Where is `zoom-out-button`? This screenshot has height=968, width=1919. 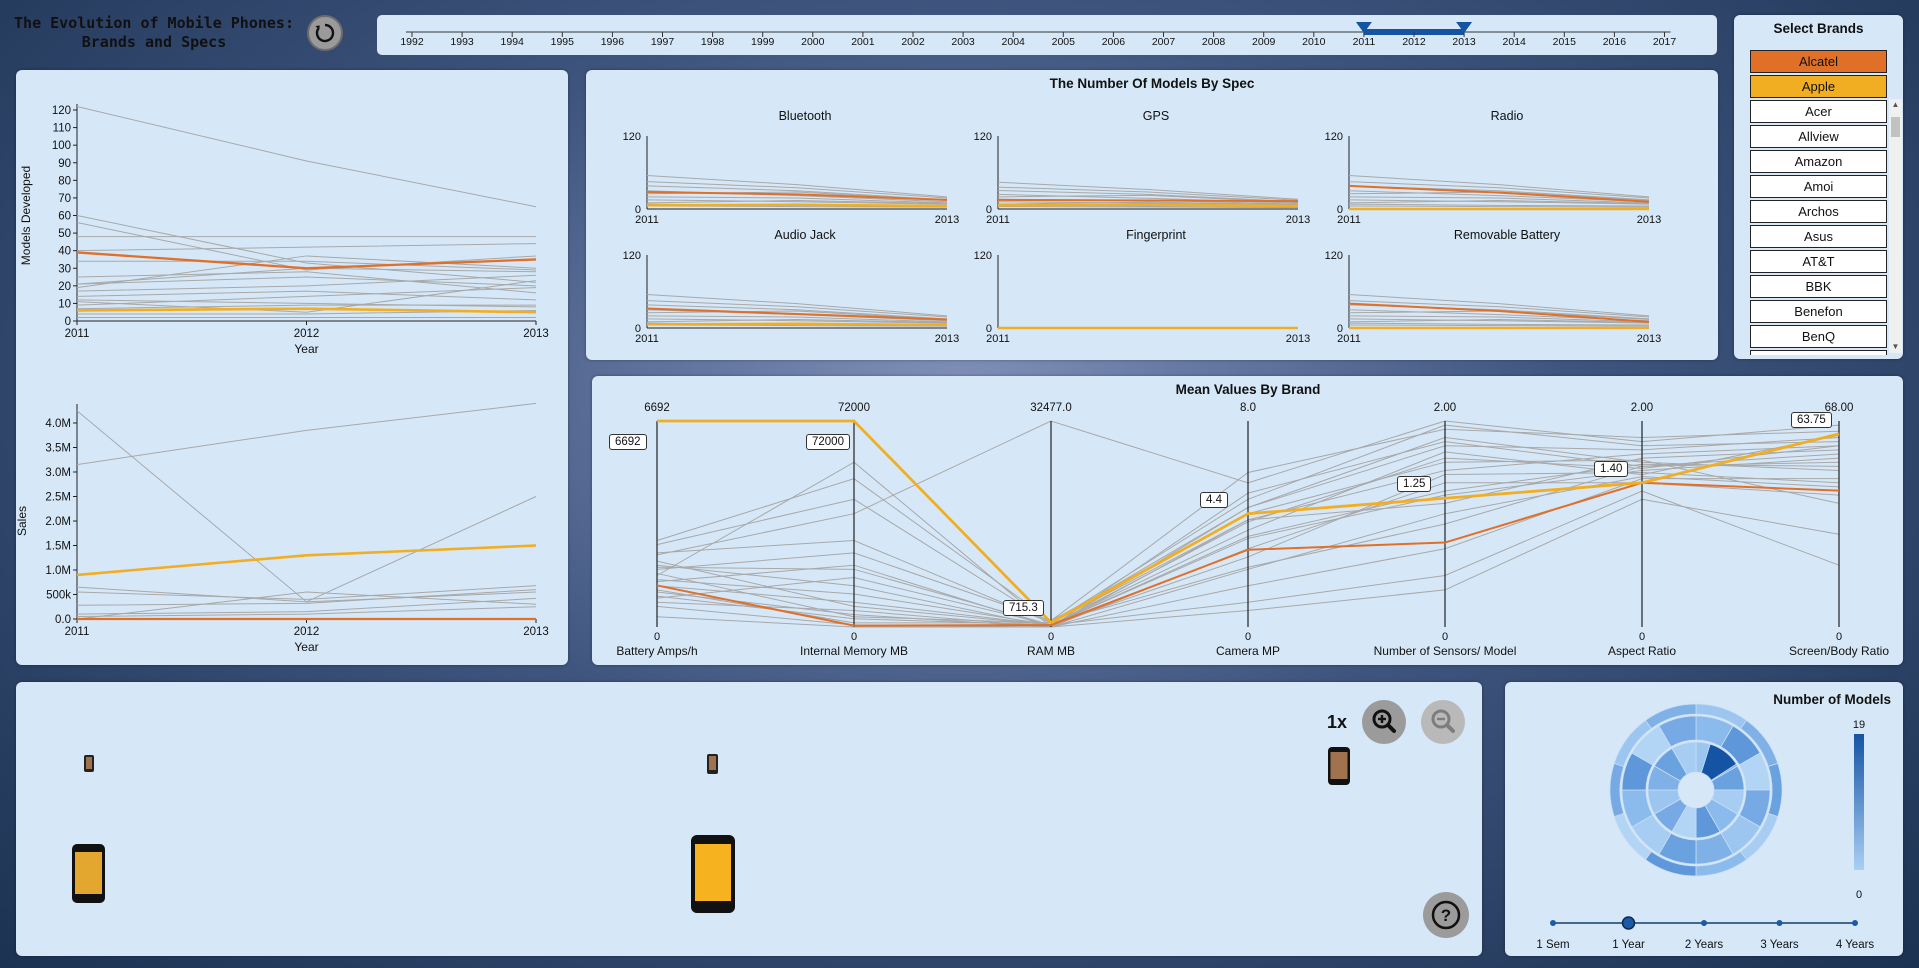 zoom-out-button is located at coordinates (1443, 722).